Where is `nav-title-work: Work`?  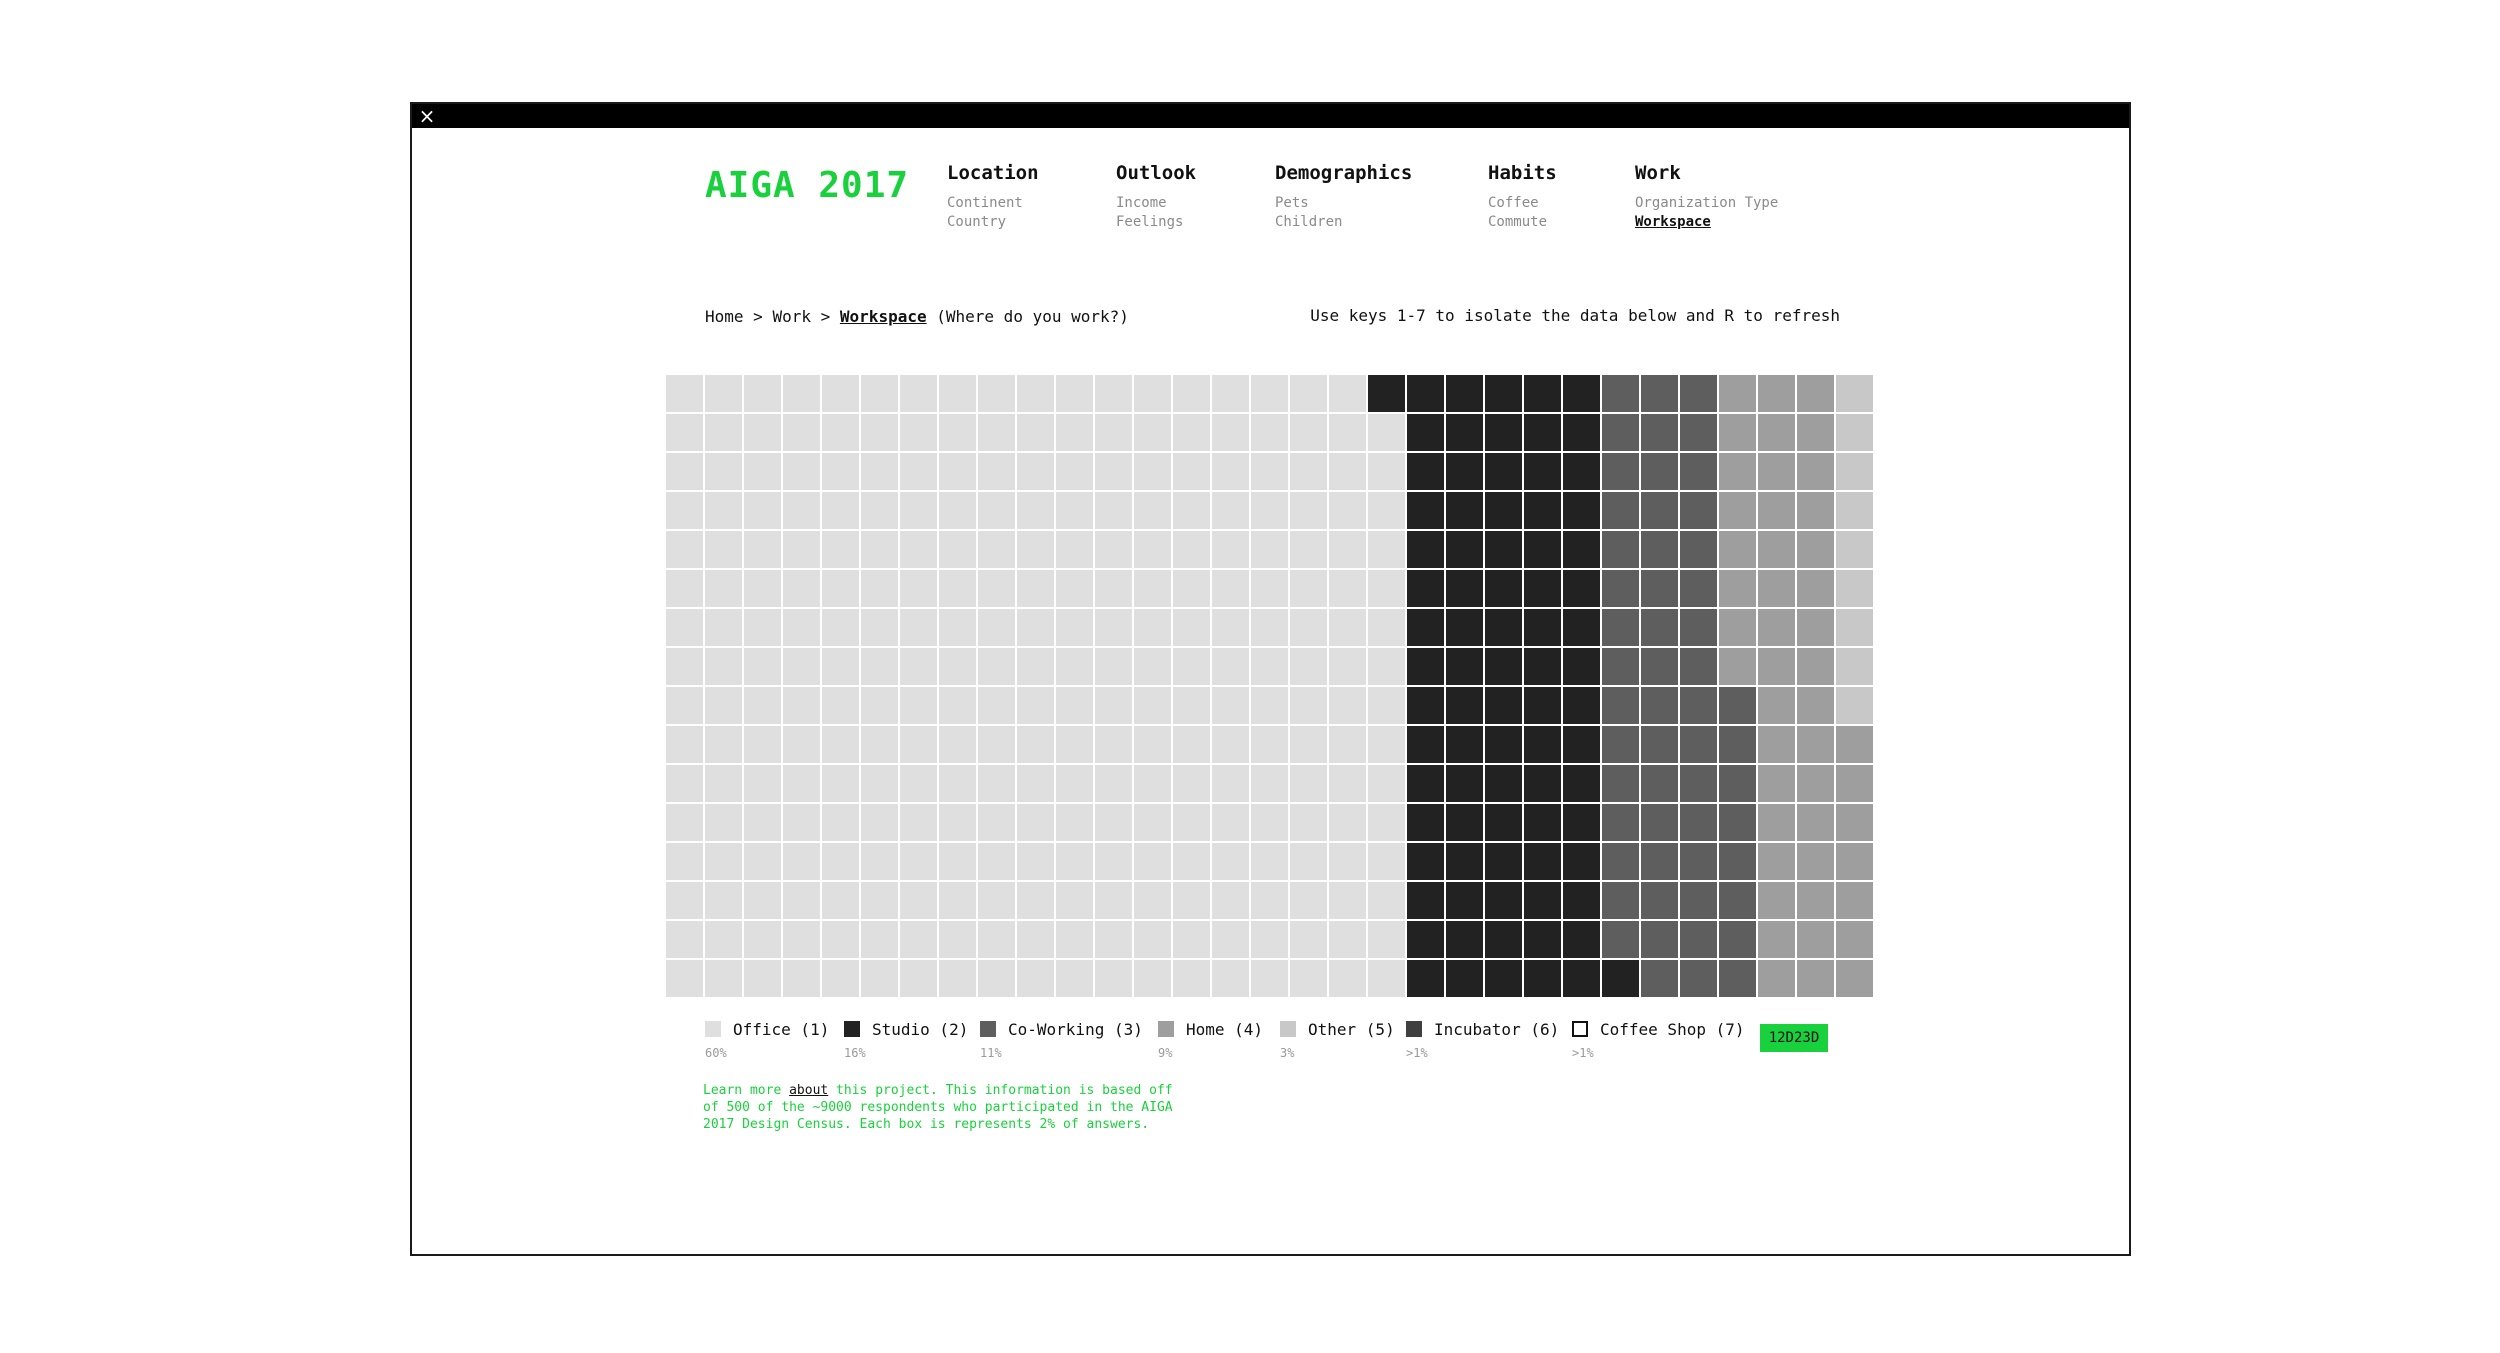 nav-title-work: Work is located at coordinates (1706, 173).